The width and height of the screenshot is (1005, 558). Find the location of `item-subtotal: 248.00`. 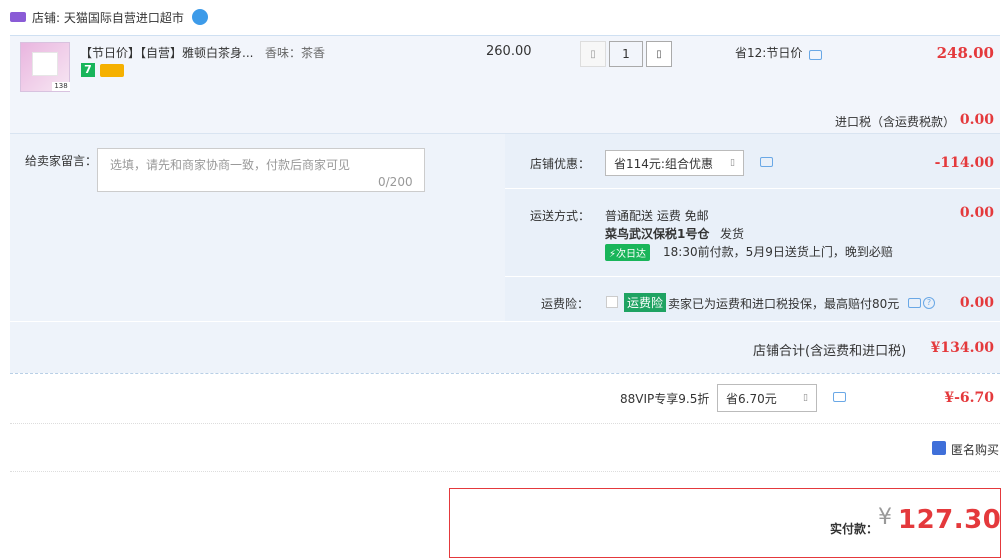

item-subtotal: 248.00 is located at coordinates (965, 53).